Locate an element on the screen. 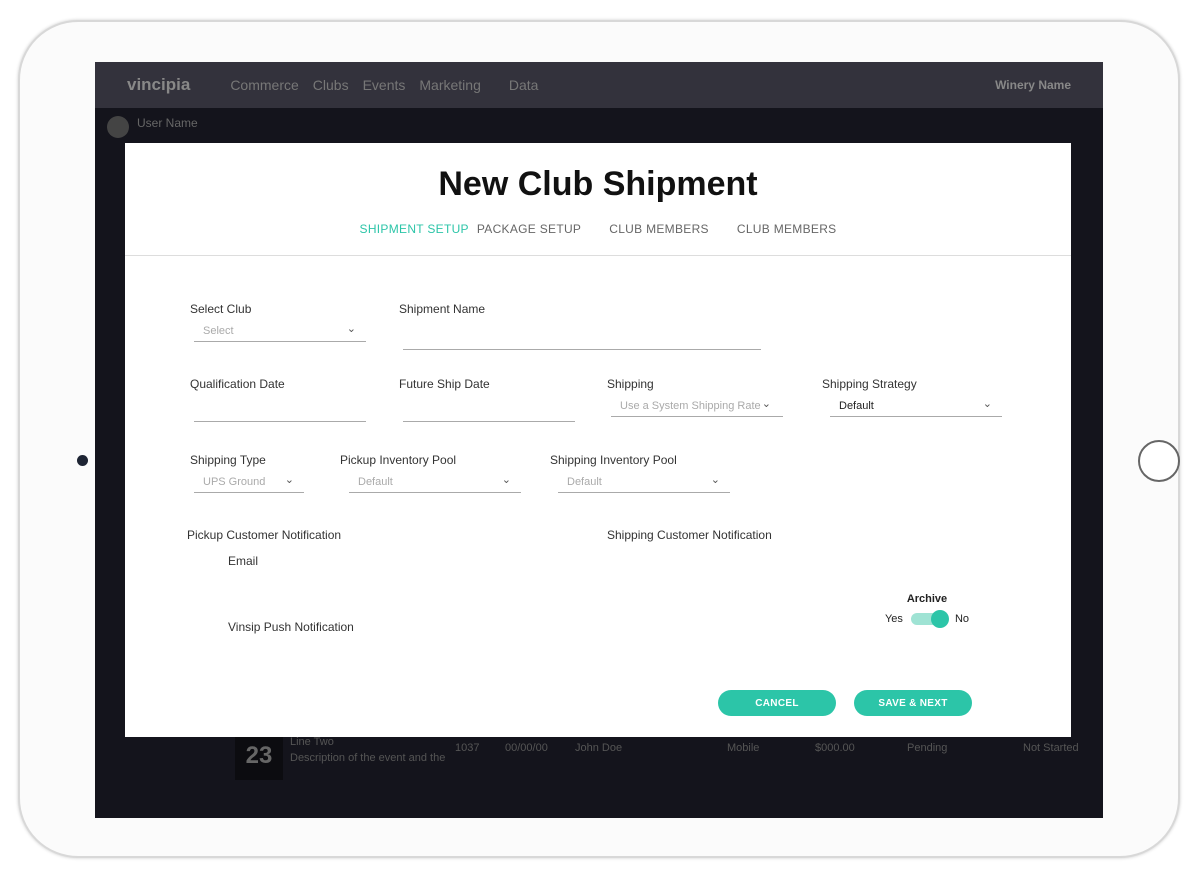 This screenshot has height=880, width=1200. row-date: 00/00/00 is located at coordinates (526, 748).